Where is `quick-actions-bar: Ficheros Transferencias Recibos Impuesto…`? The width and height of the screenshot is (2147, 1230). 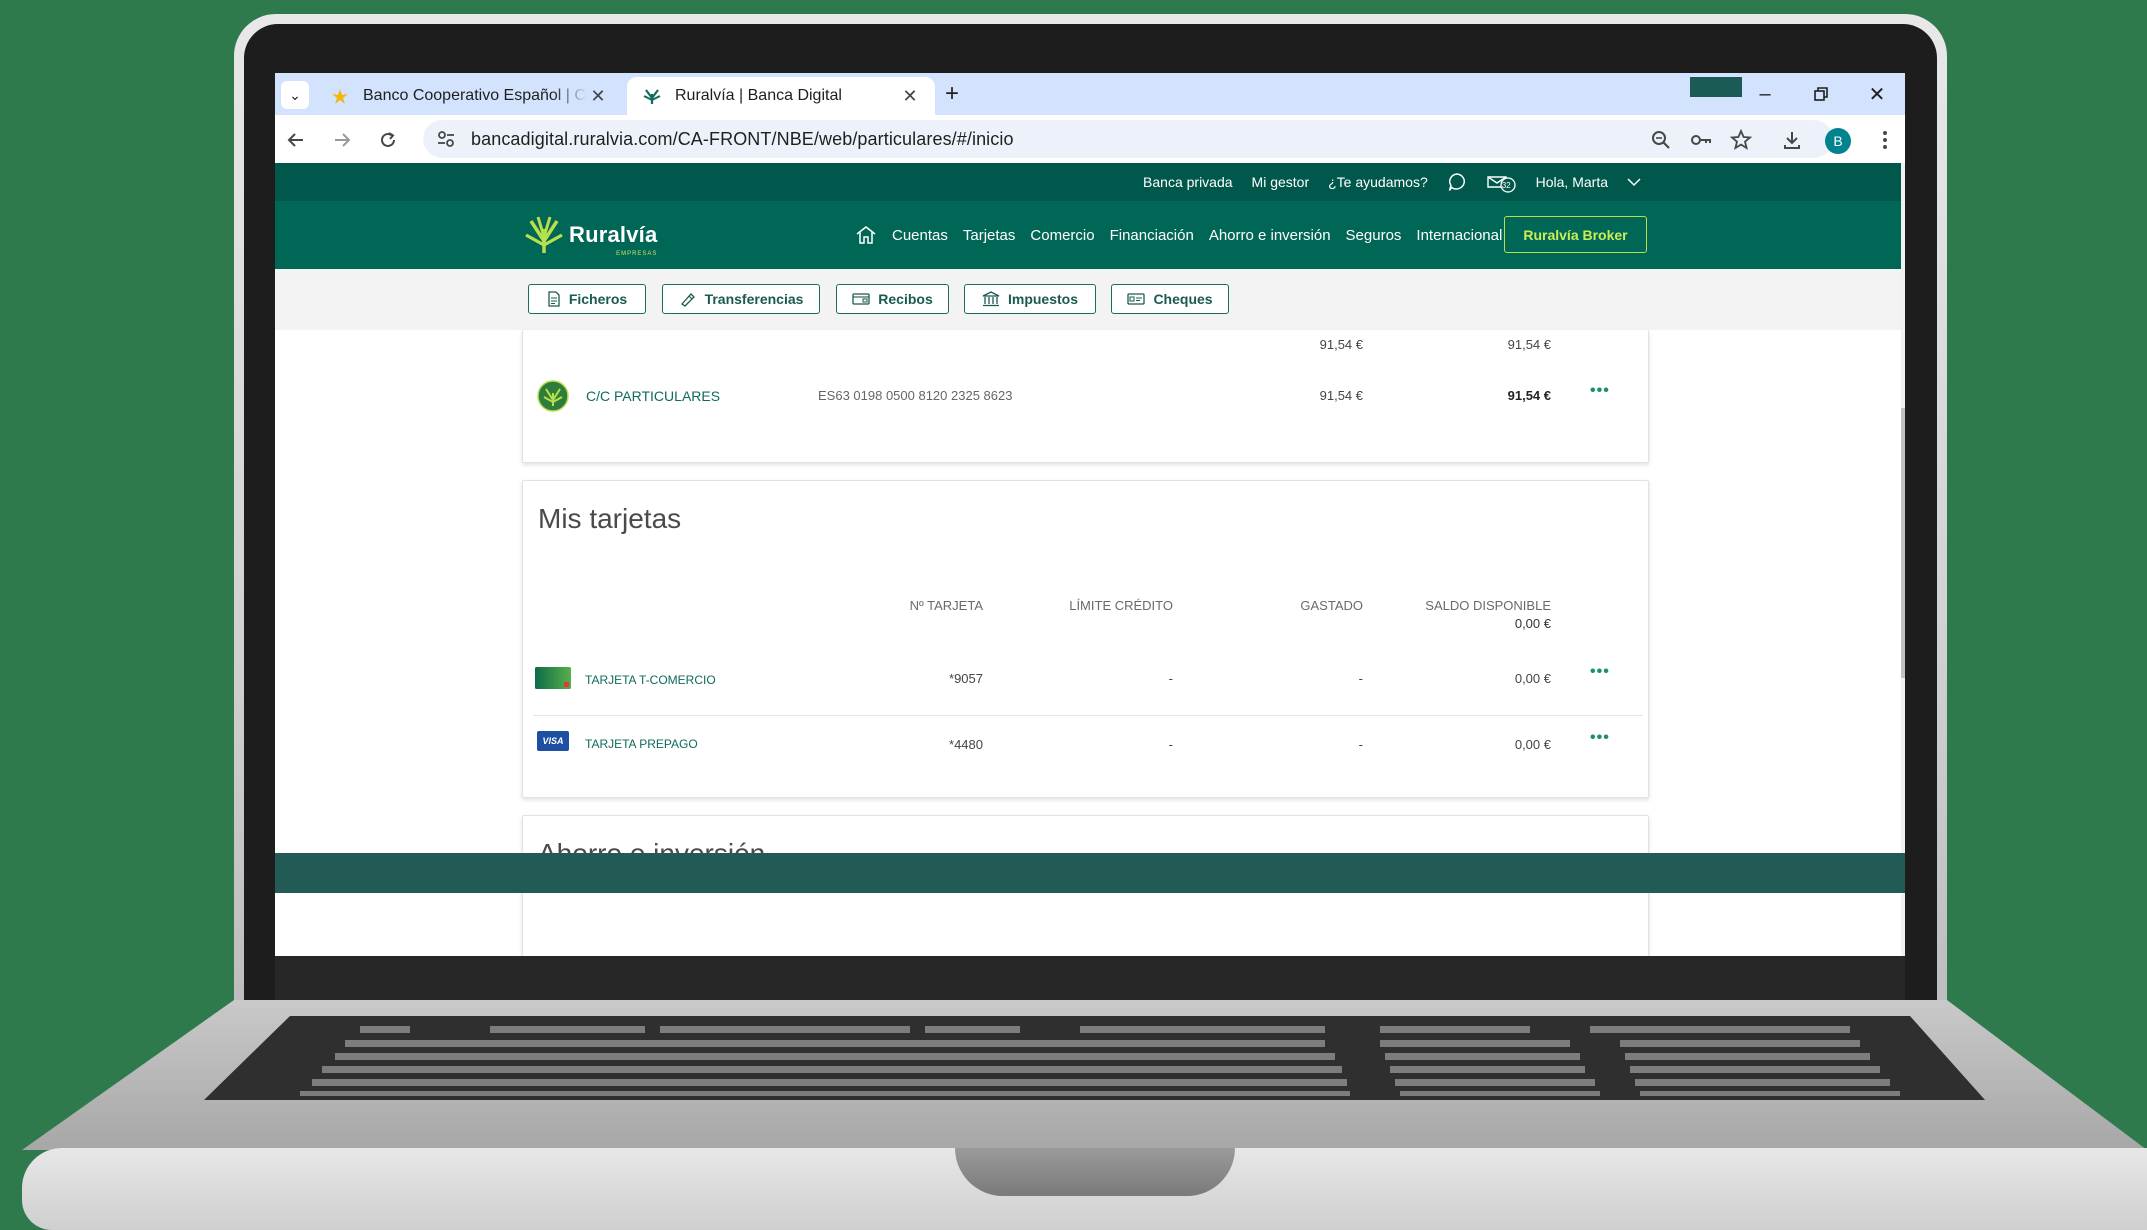 quick-actions-bar: Ficheros Transferencias Recibos Impuesto… is located at coordinates (1088, 299).